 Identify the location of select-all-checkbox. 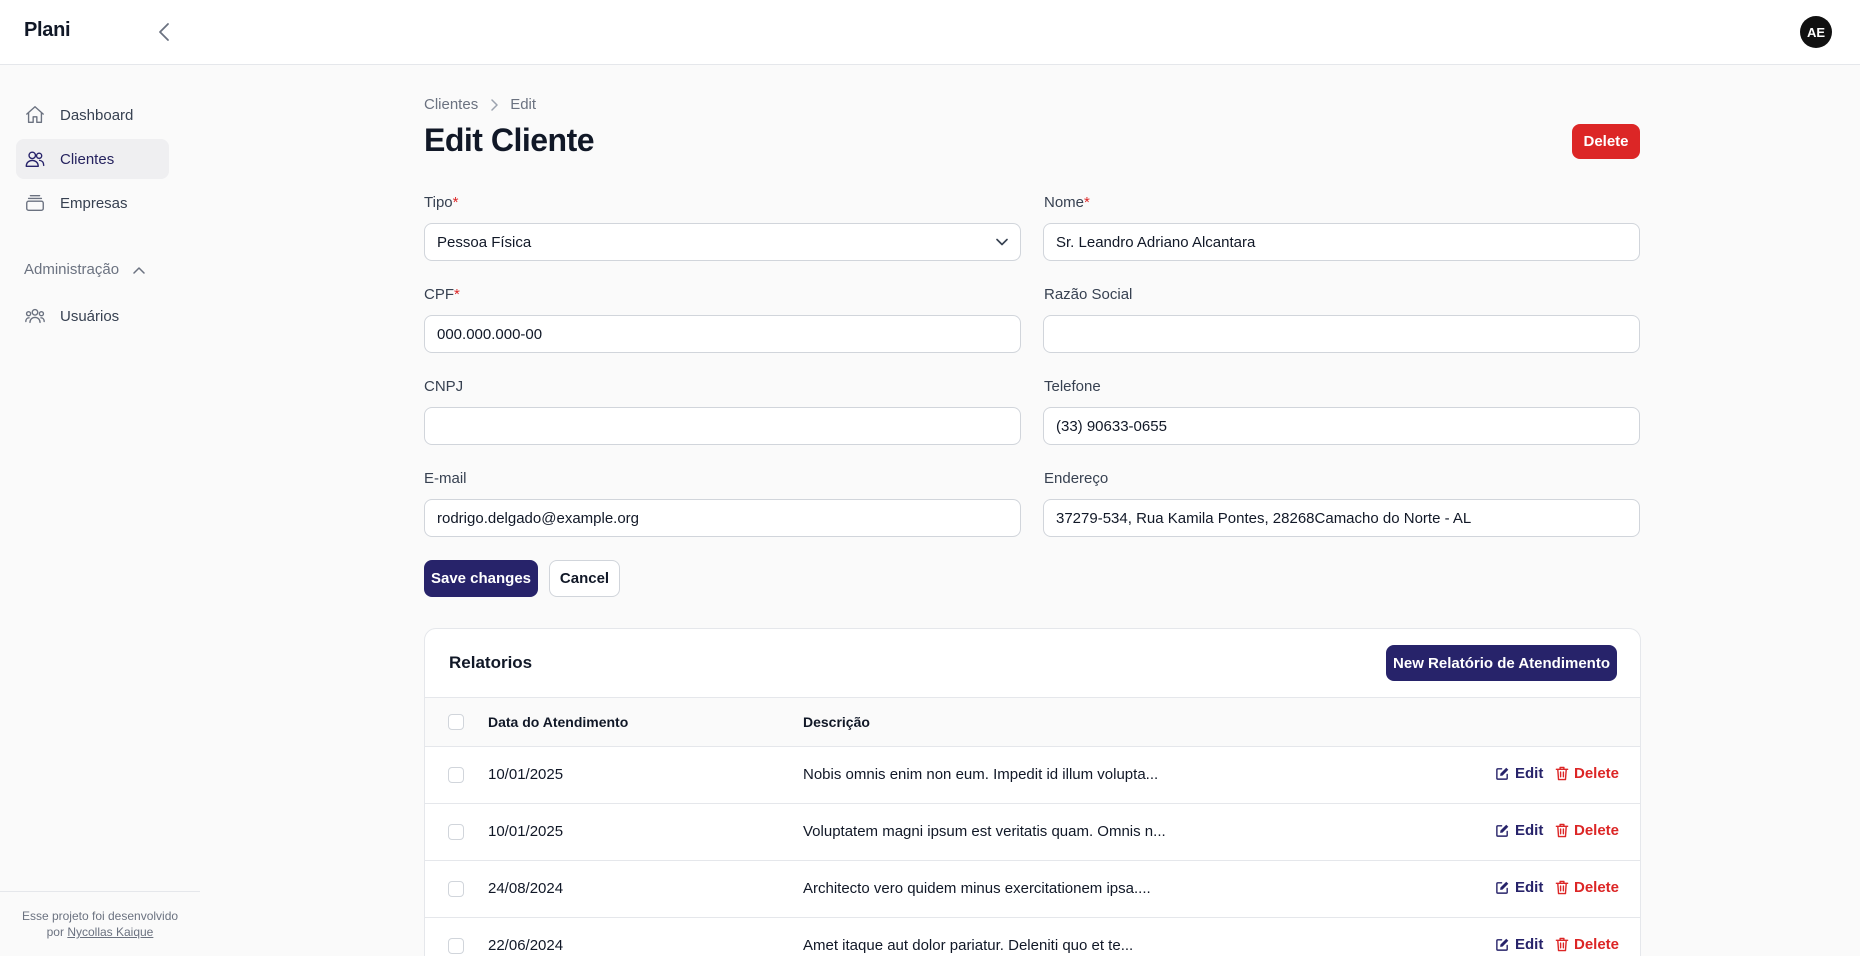
(456, 722).